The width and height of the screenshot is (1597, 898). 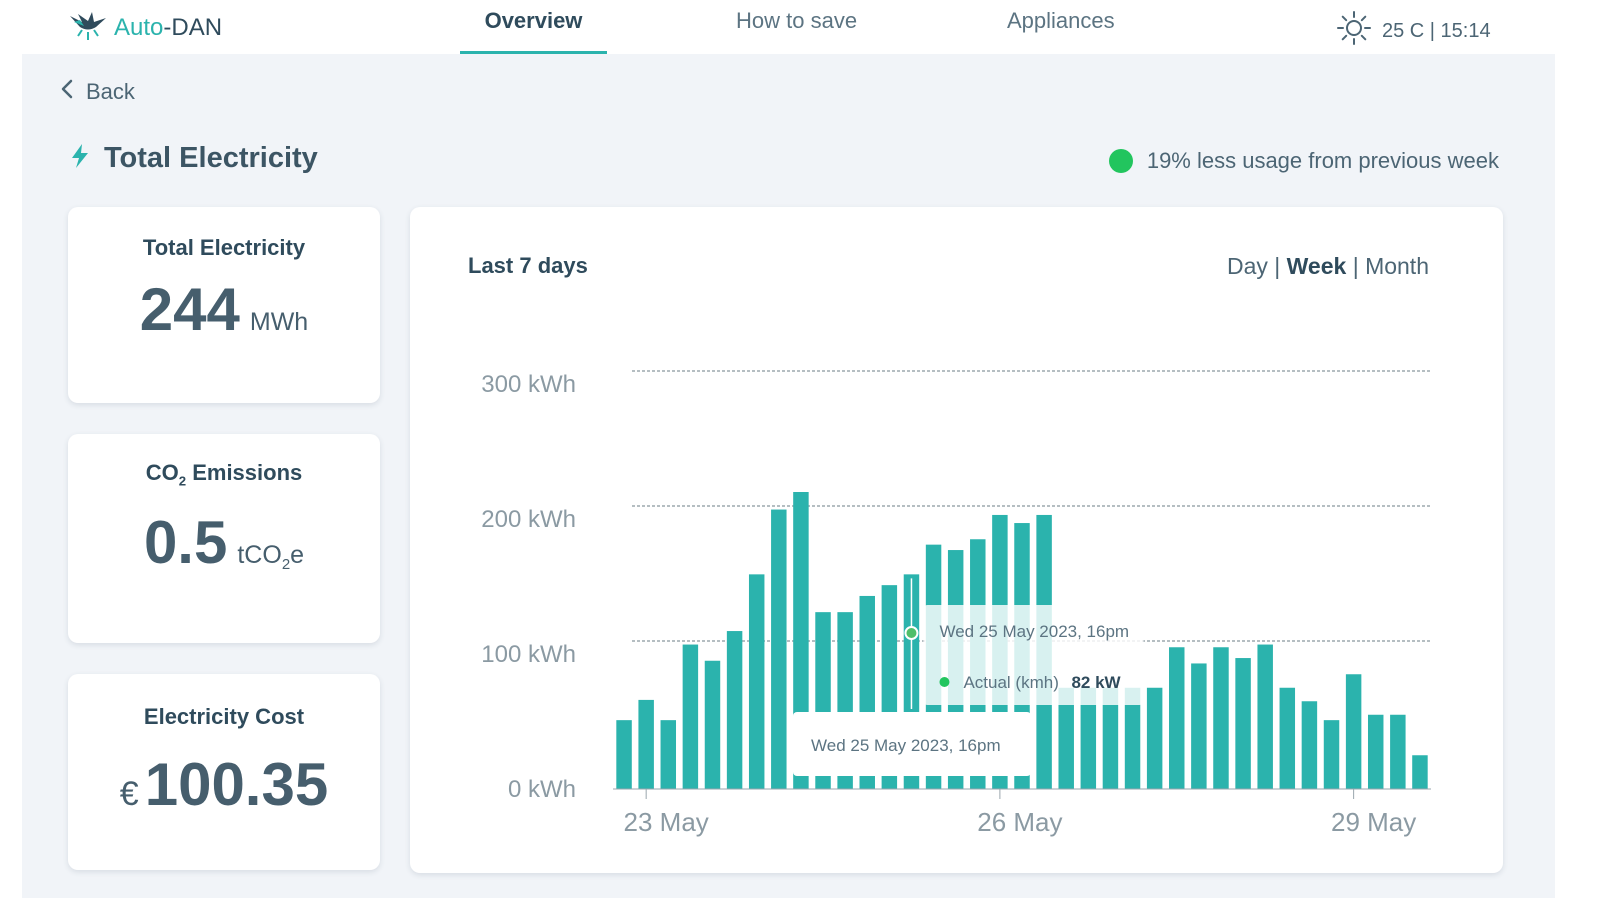 I want to click on electricity-cost-card: Electricity Cost € 100.35, so click(x=224, y=772).